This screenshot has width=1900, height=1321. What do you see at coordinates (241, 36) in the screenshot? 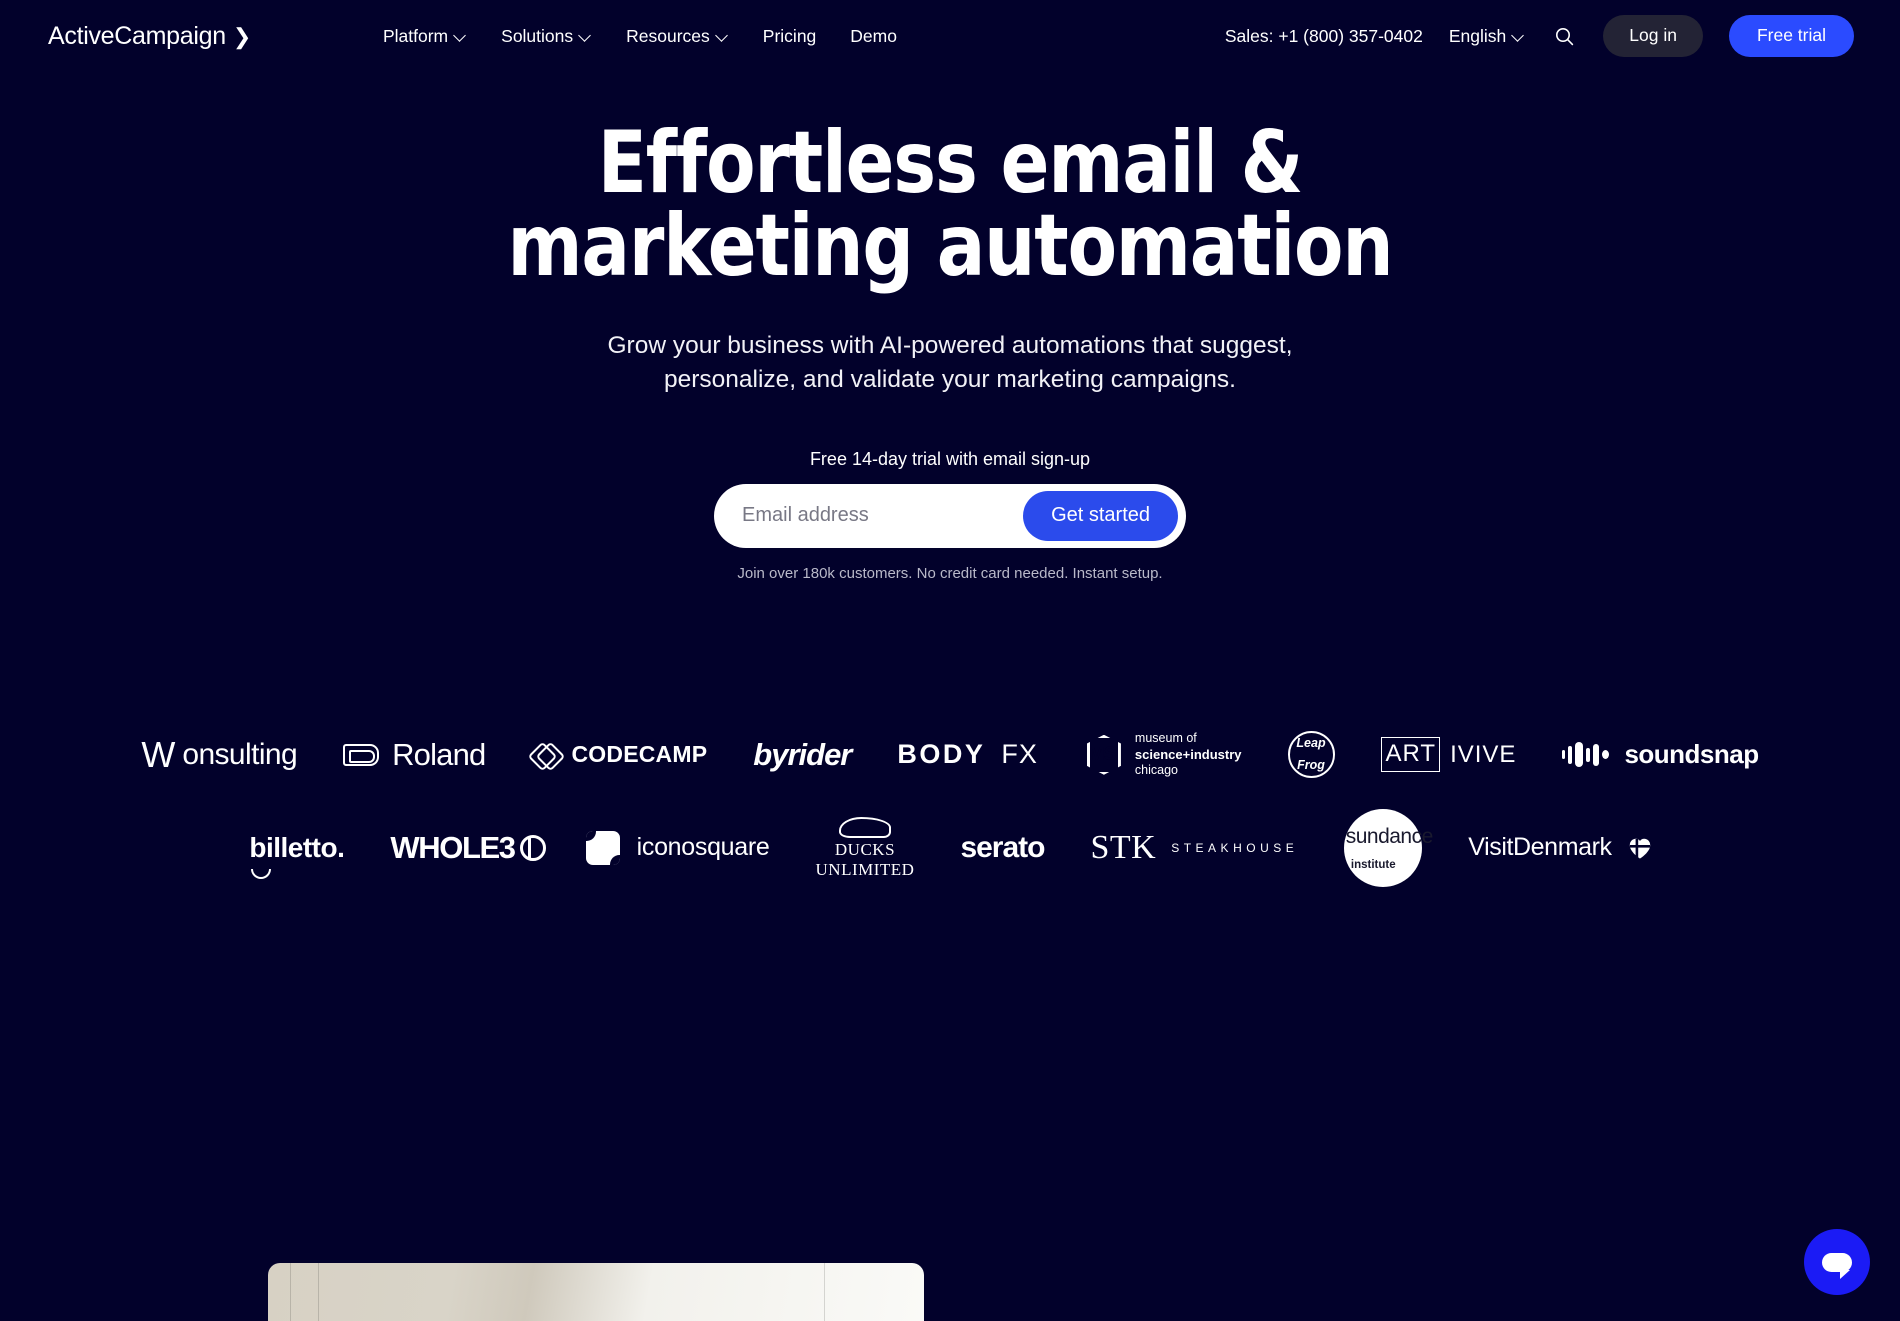
I see `chevron-right-icon: ❯` at bounding box center [241, 36].